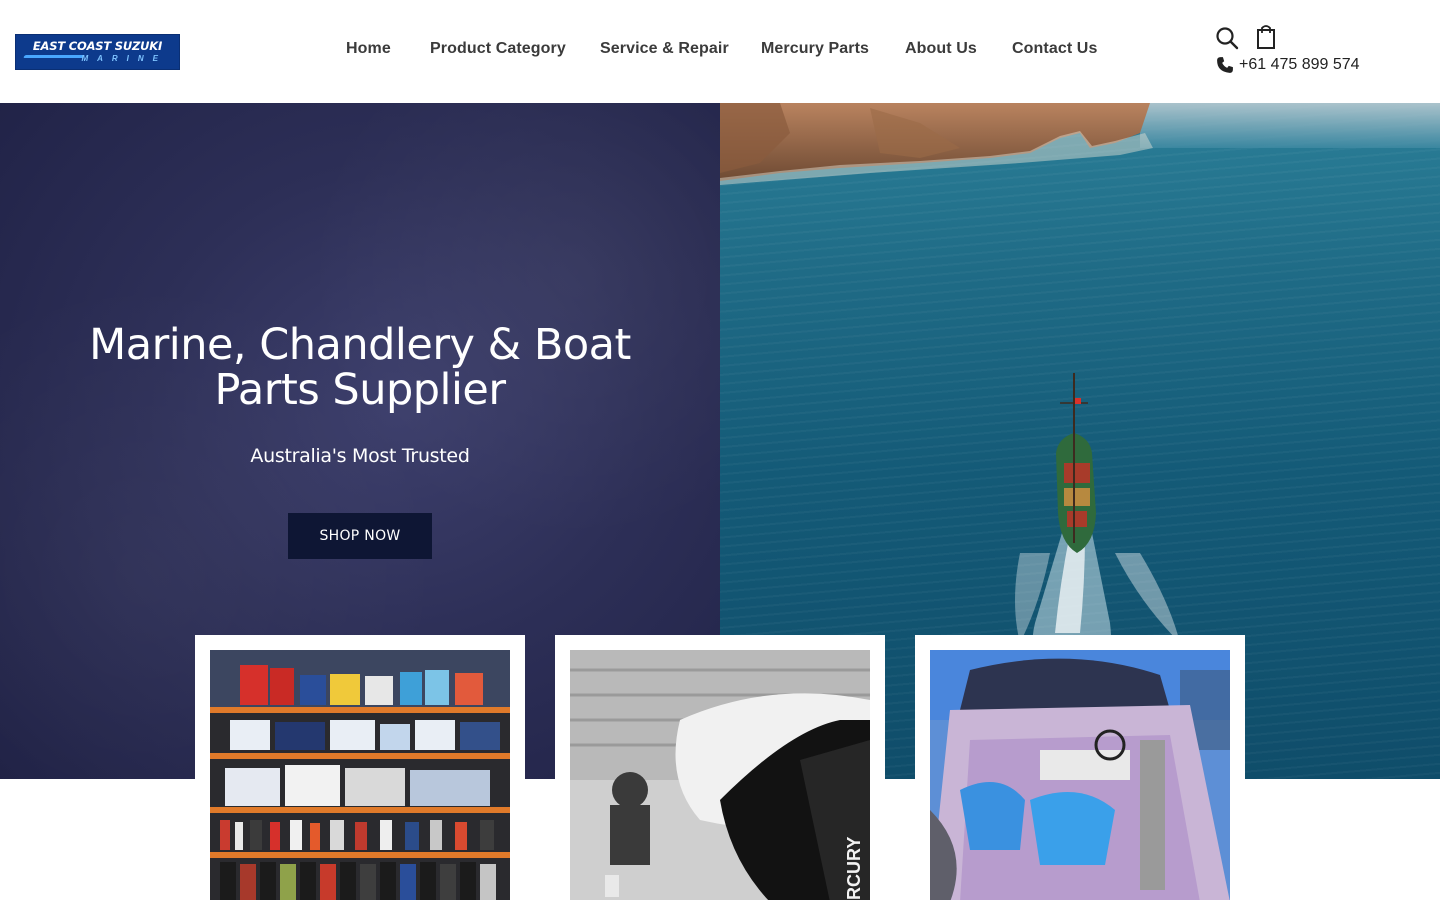 The width and height of the screenshot is (1440, 900). I want to click on search-icon, so click(1227, 40).